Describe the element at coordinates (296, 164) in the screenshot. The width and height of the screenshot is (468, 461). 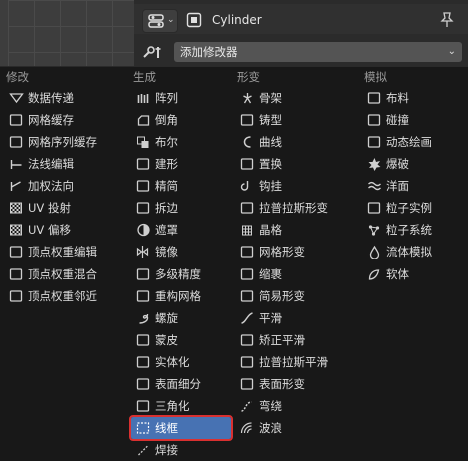
I see `modifier-menu-item: 置换` at that location.